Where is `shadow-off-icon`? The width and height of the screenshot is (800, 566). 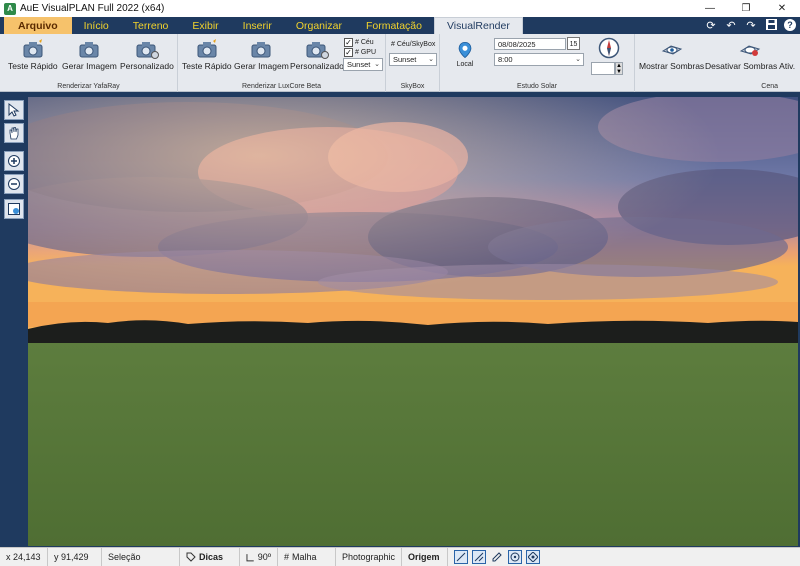 shadow-off-icon is located at coordinates (750, 50).